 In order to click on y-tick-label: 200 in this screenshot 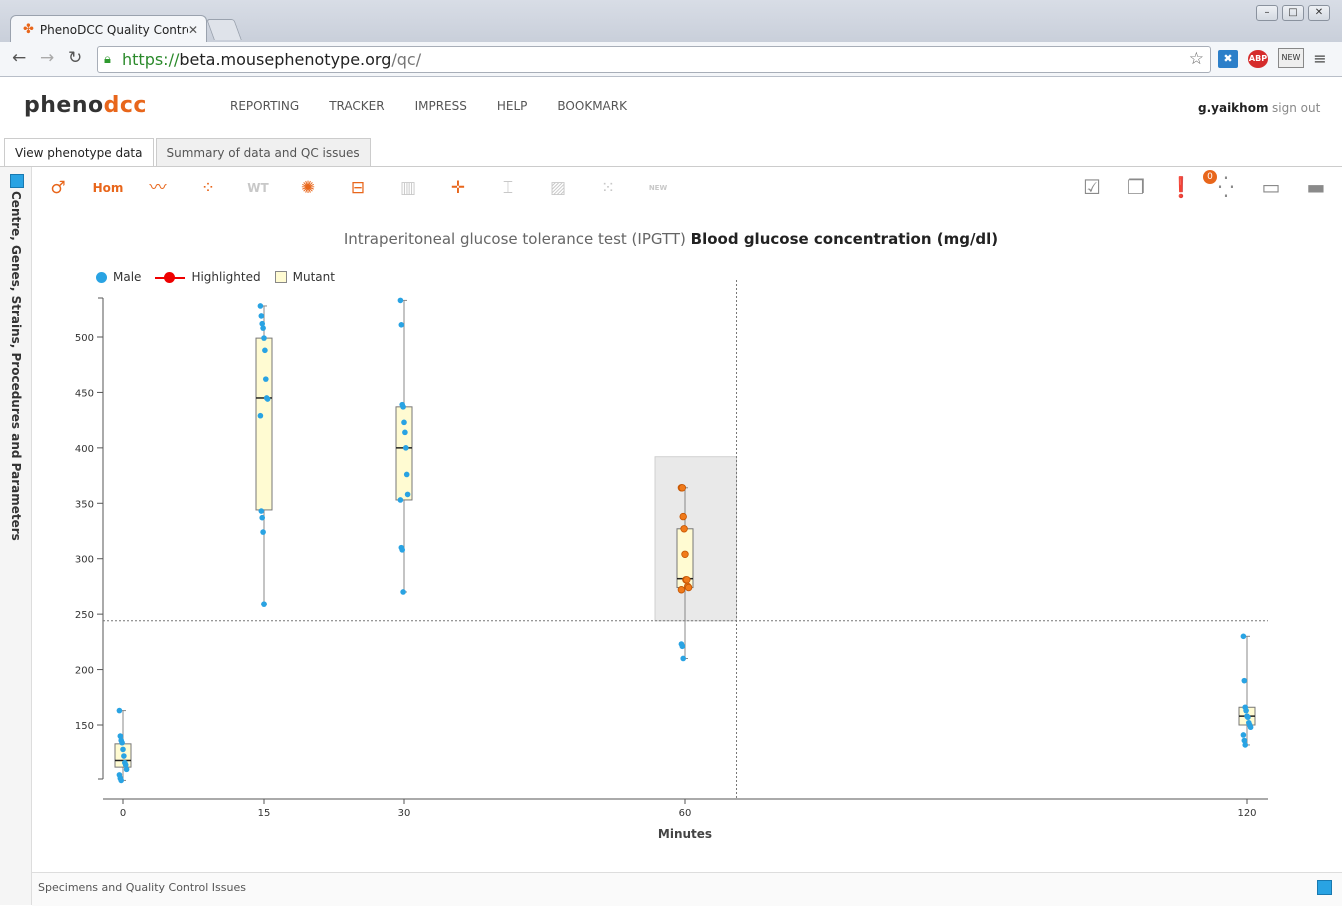, I will do `click(84, 671)`.